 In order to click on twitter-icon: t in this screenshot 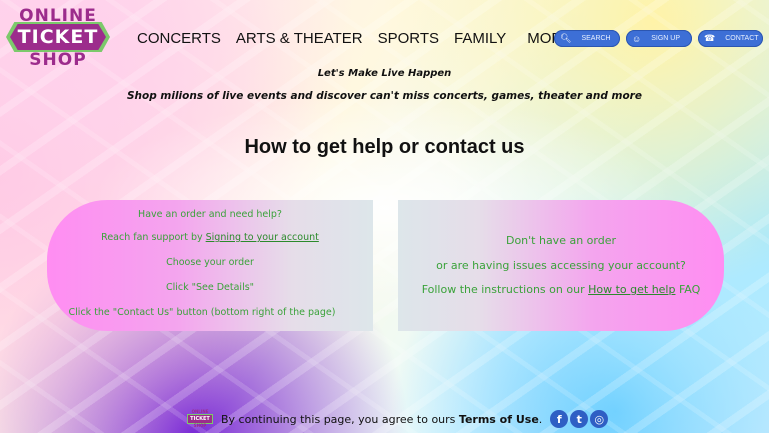, I will do `click(579, 419)`.